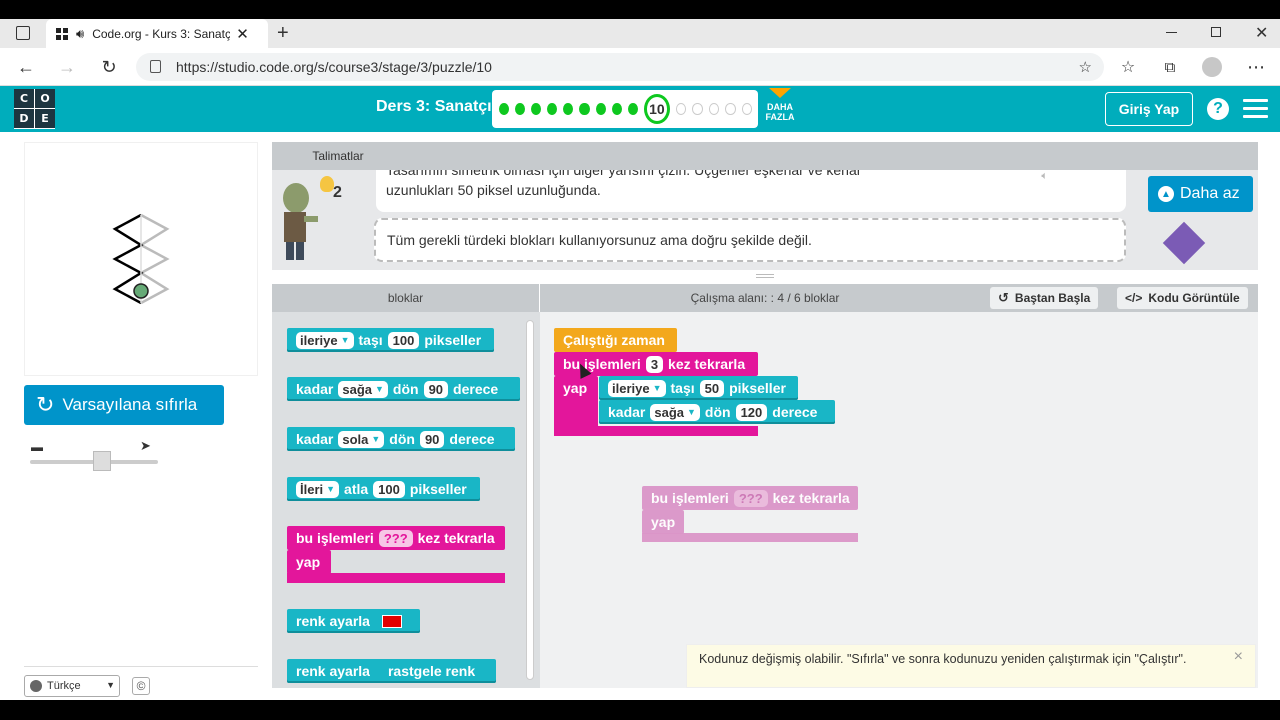  I want to click on block-turn-left: kadar sola ▼ dön 90 derece, so click(401, 439).